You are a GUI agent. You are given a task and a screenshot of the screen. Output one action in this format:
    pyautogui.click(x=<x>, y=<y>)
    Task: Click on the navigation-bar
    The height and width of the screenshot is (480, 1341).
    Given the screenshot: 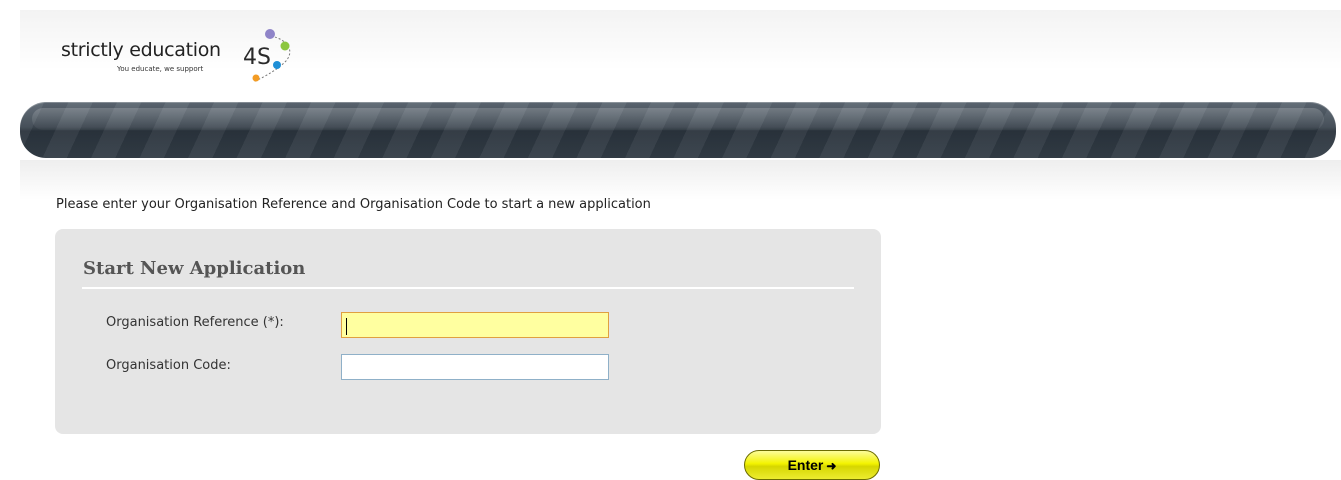 What is the action you would take?
    pyautogui.click(x=678, y=130)
    